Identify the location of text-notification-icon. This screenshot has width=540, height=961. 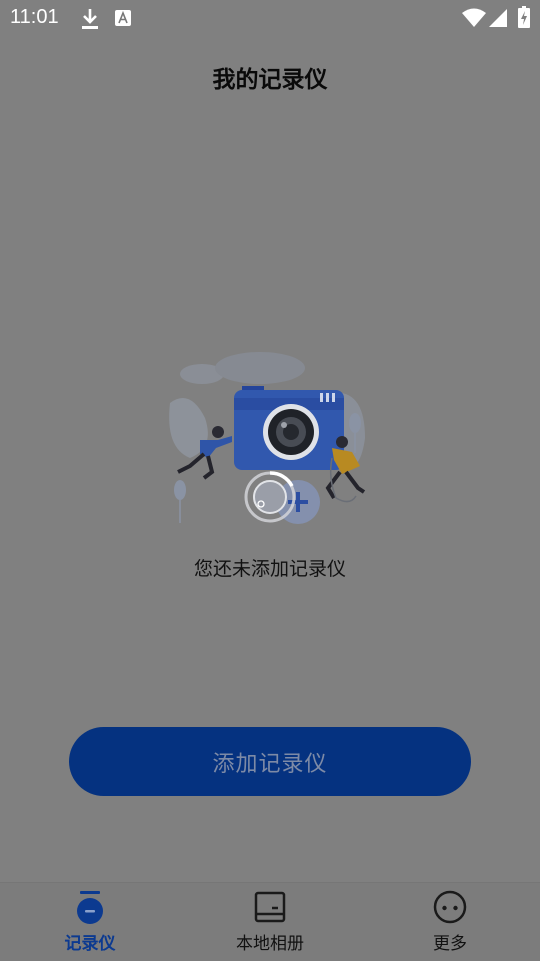
(123, 18).